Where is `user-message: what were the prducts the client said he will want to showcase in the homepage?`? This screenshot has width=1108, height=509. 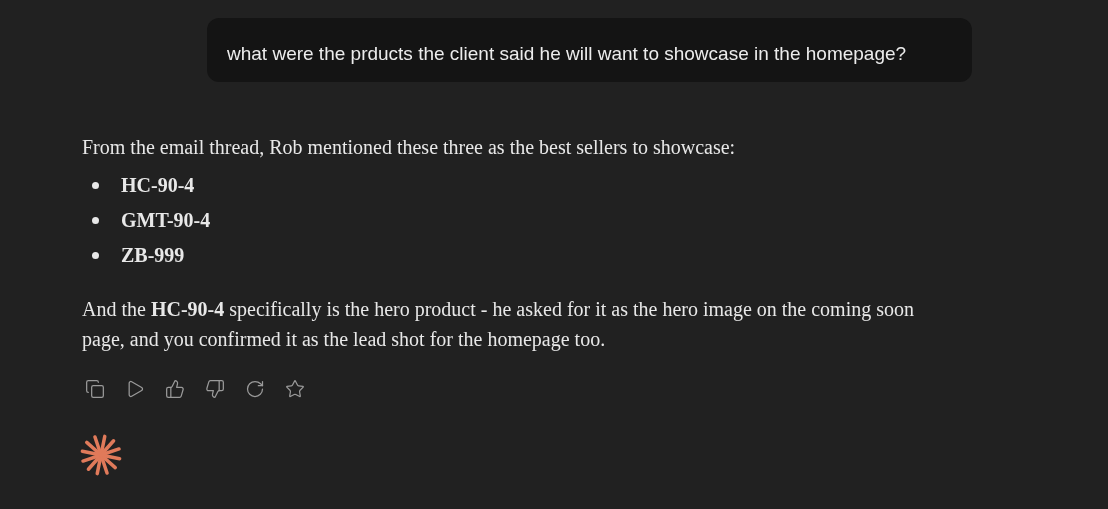
user-message: what were the prducts the client said he will want to showcase in the homepage? is located at coordinates (589, 50).